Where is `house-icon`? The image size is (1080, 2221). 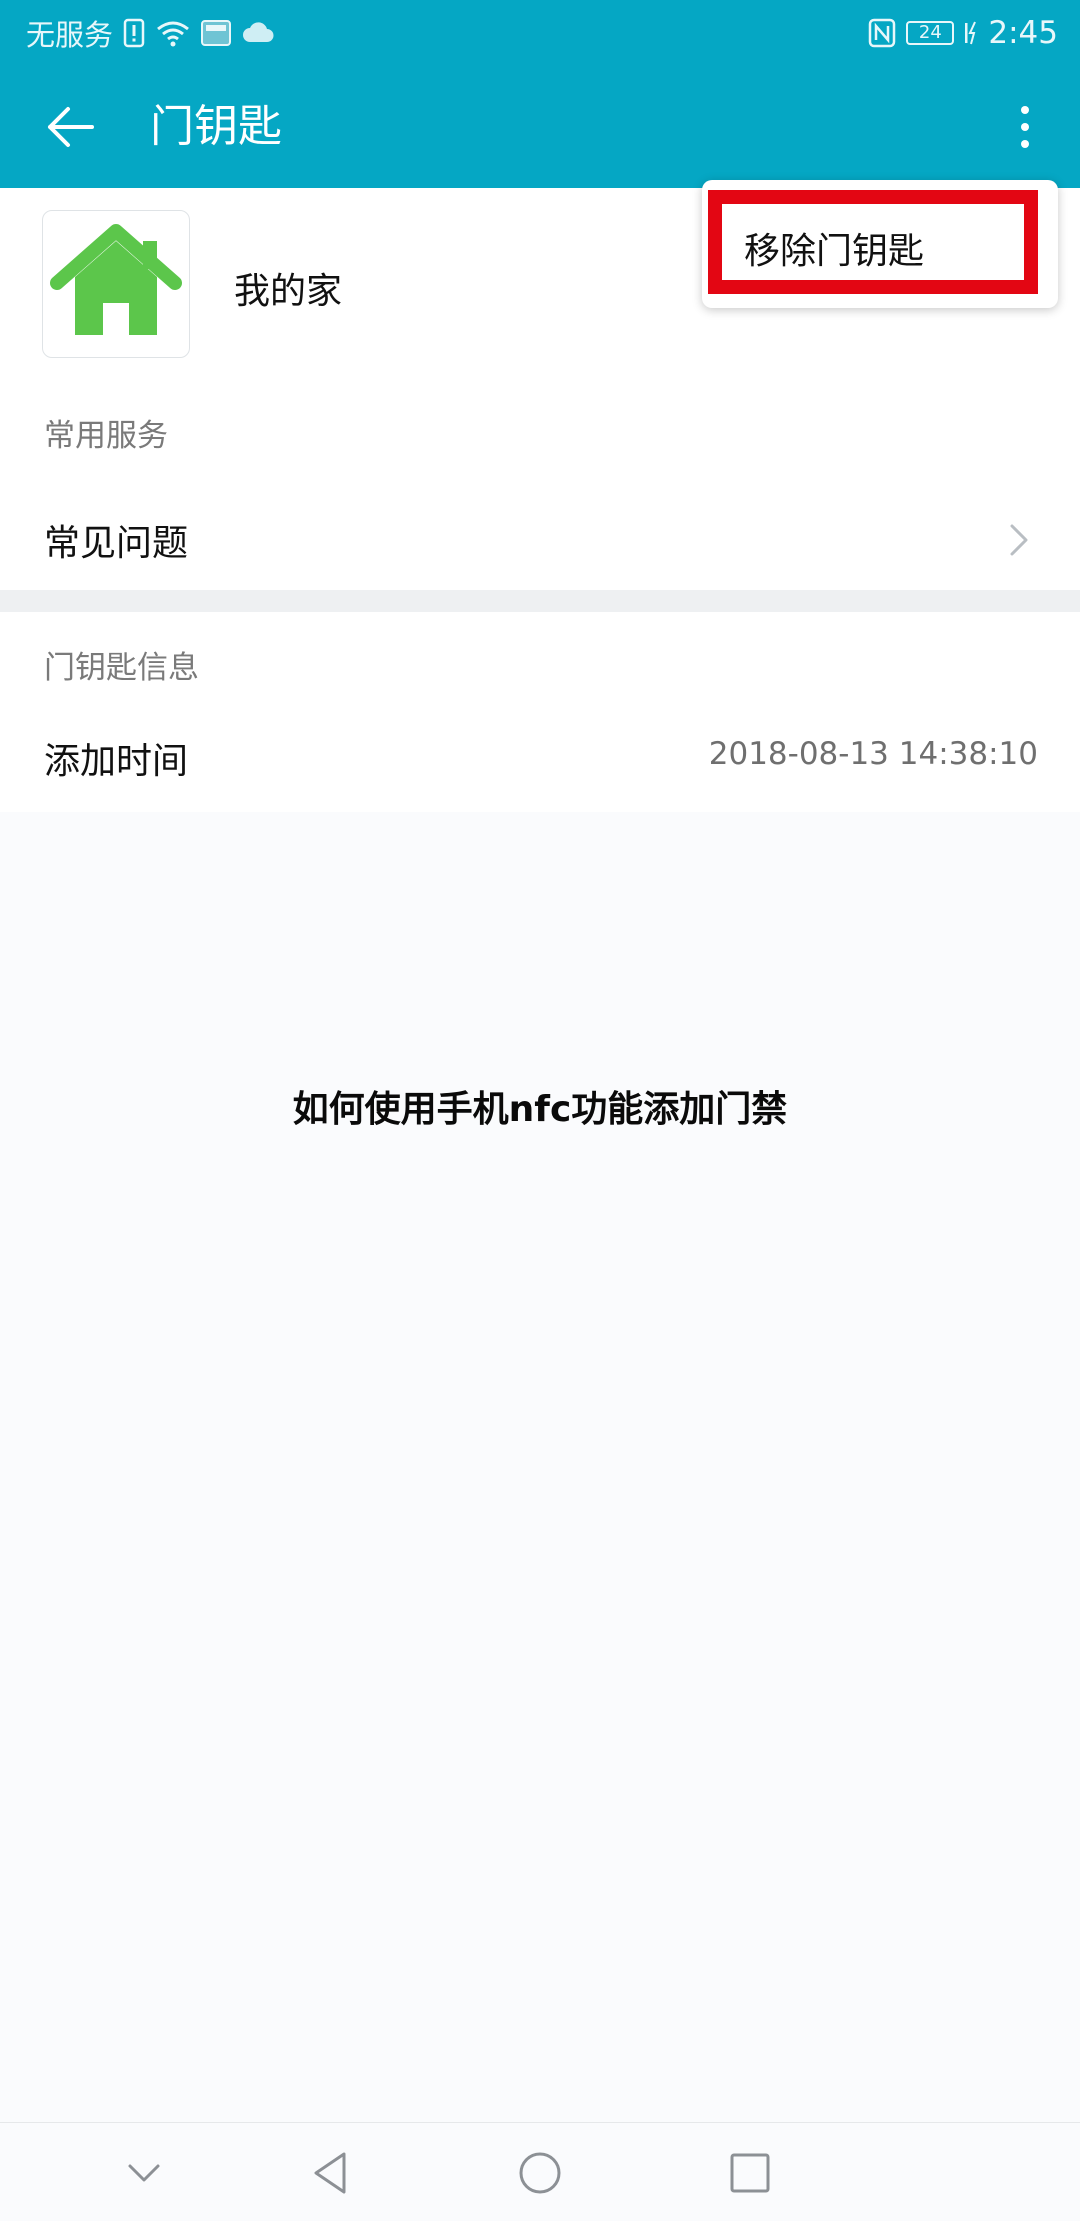 house-icon is located at coordinates (116, 279).